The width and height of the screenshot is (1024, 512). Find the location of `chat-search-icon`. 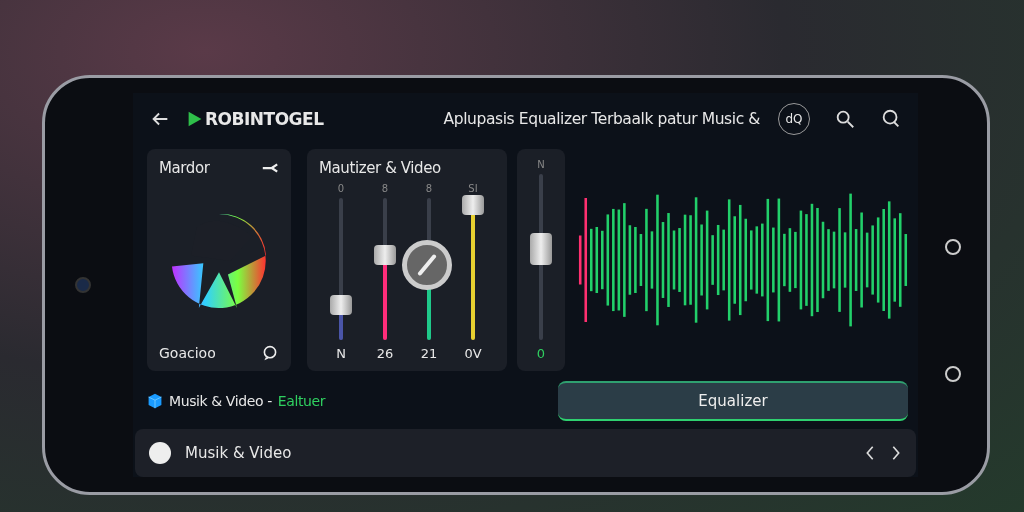

chat-search-icon is located at coordinates (891, 119).